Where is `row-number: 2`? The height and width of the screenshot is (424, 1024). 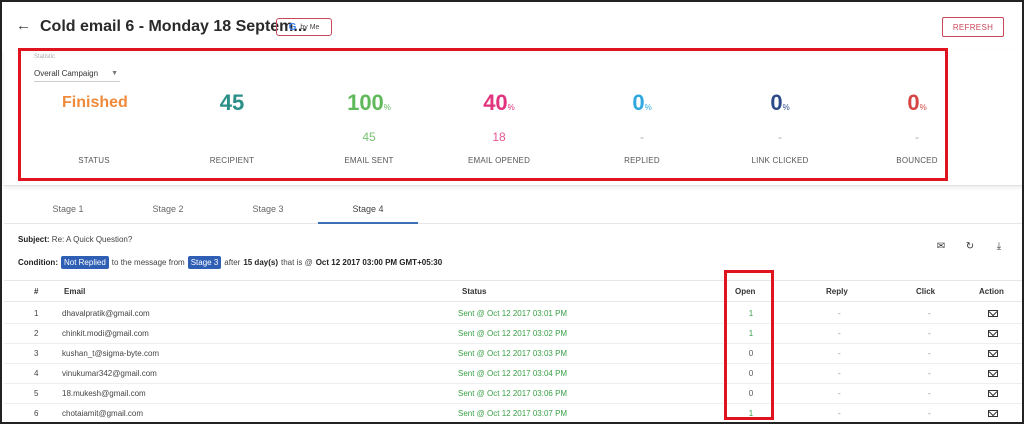
row-number: 2 is located at coordinates (36, 333).